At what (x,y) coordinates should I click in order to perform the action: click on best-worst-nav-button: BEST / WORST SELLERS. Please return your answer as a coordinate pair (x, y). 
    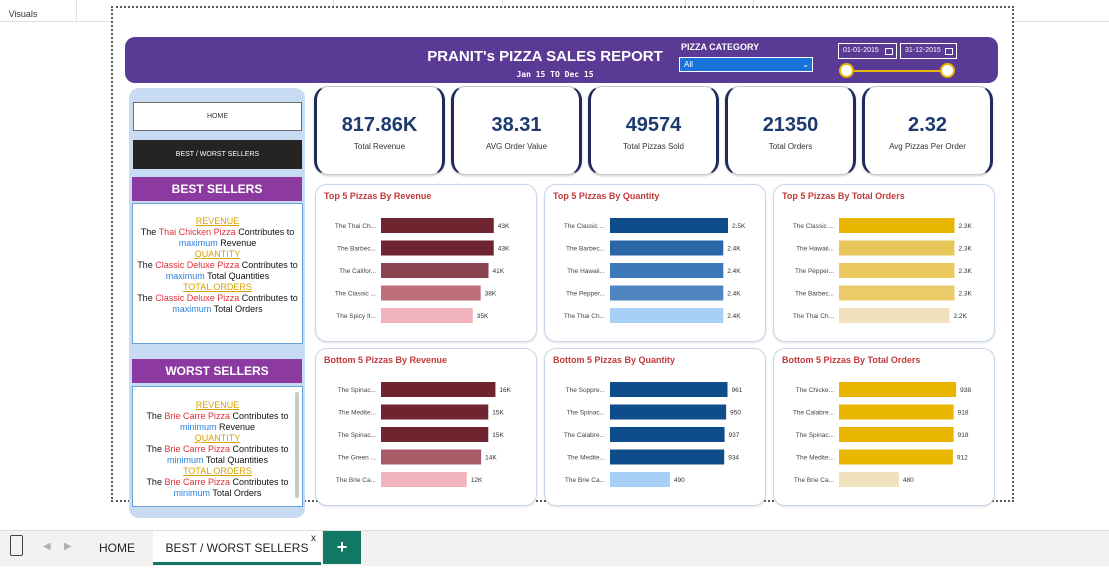
    Looking at the image, I should click on (217, 154).